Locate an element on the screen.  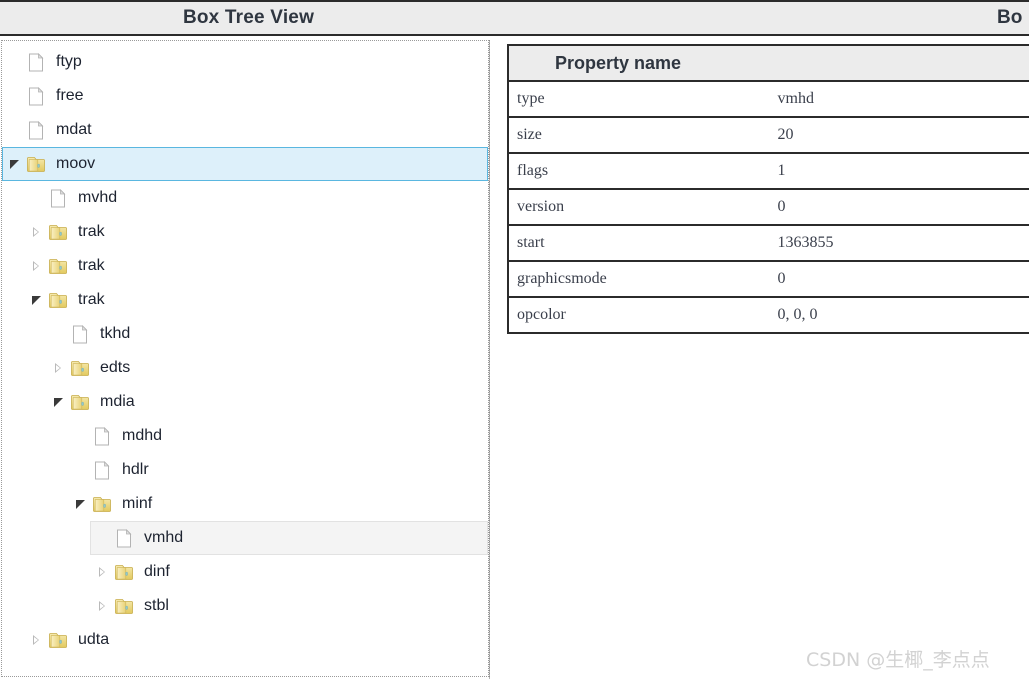
property-row: graphicsmode 0 is located at coordinates (768, 279).